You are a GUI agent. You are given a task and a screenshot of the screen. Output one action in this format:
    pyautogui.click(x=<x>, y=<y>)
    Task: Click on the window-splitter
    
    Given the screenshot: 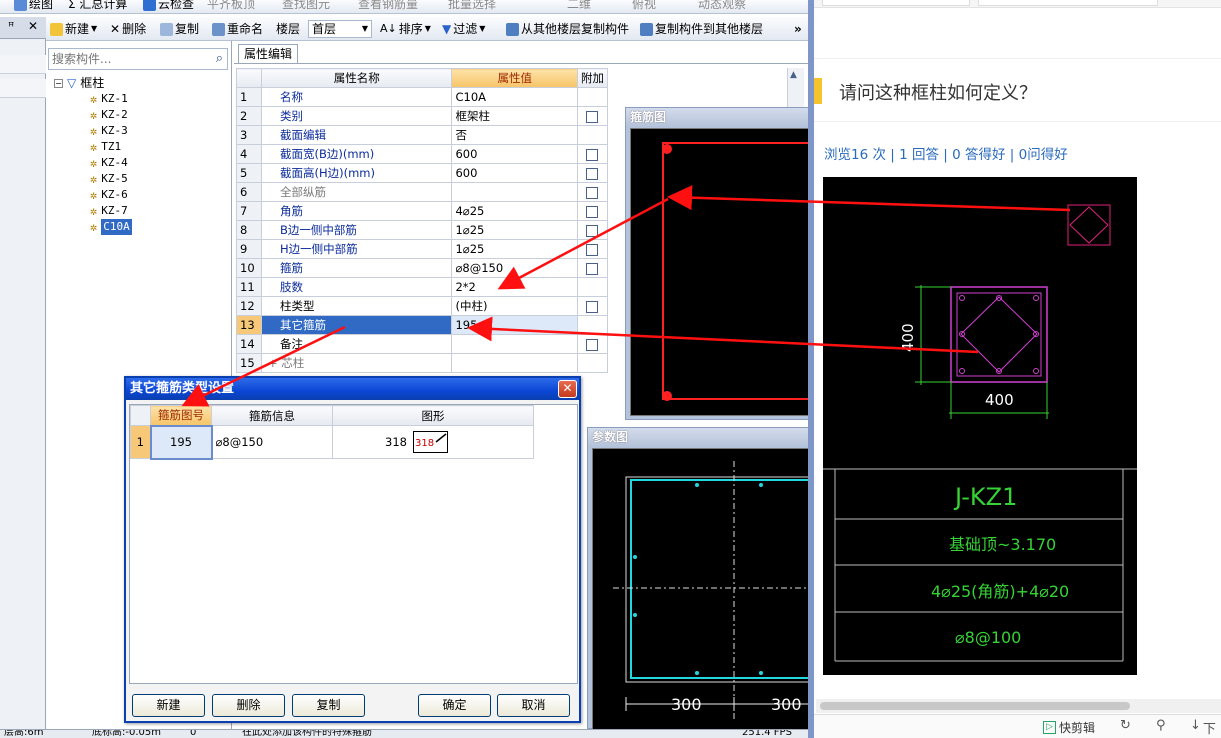 What is the action you would take?
    pyautogui.click(x=811, y=369)
    